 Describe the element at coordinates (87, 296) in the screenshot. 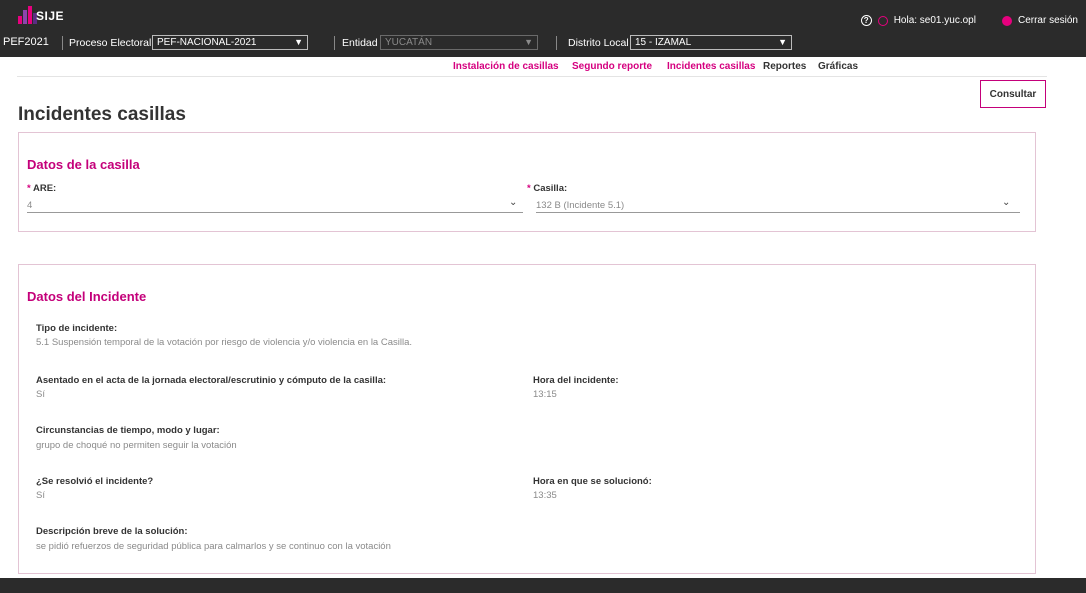

I see `card-title: Datos del Incidente` at that location.